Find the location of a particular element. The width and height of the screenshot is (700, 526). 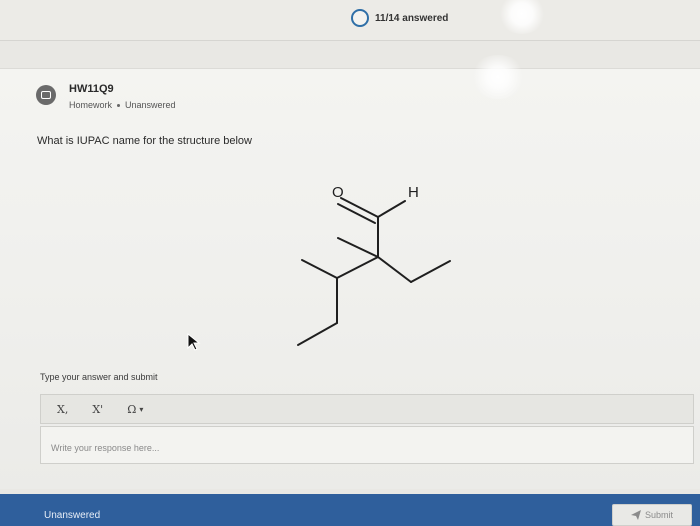

hydrogen-label: H is located at coordinates (413, 192).